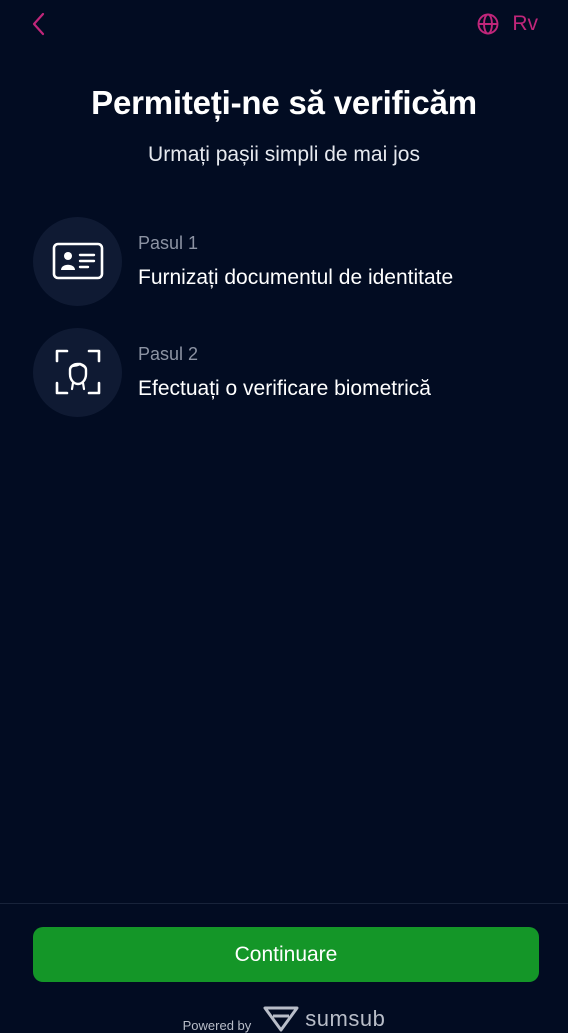  I want to click on chevron-left-icon, so click(38, 24).